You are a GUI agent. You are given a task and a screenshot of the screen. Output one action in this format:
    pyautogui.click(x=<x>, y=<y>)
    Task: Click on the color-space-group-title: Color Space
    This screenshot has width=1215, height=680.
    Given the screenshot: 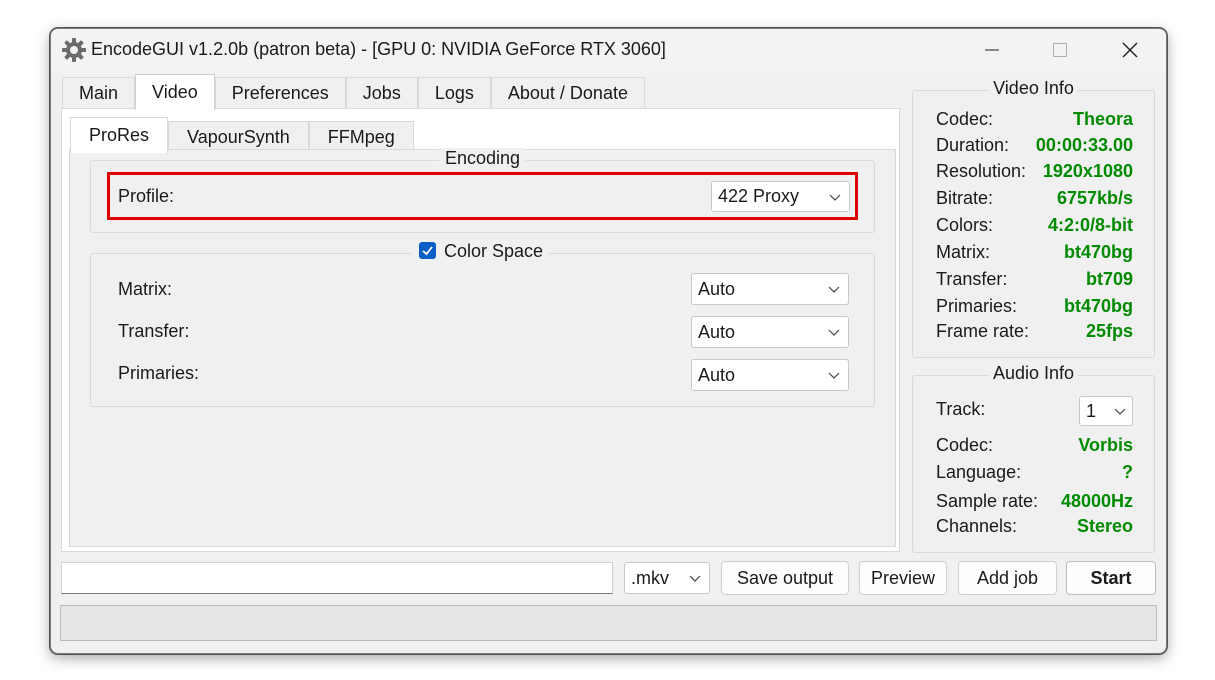 What is the action you would take?
    pyautogui.click(x=480, y=251)
    